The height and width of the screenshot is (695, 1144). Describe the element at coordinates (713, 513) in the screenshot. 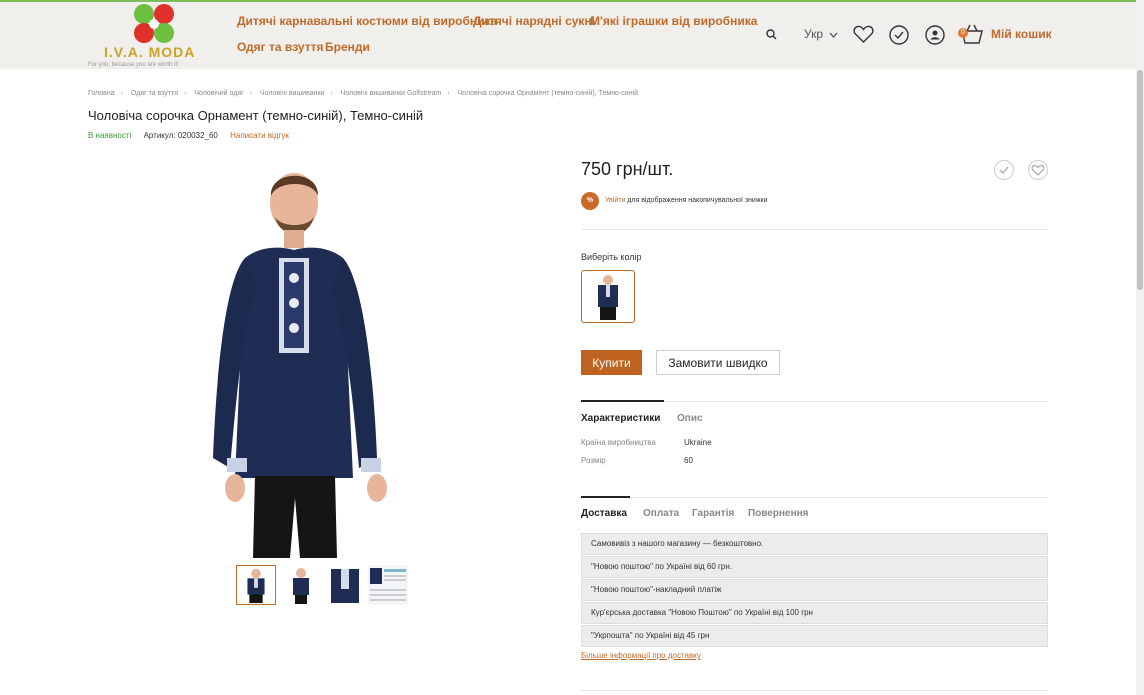

I see `tab-warranty: Гарантія` at that location.